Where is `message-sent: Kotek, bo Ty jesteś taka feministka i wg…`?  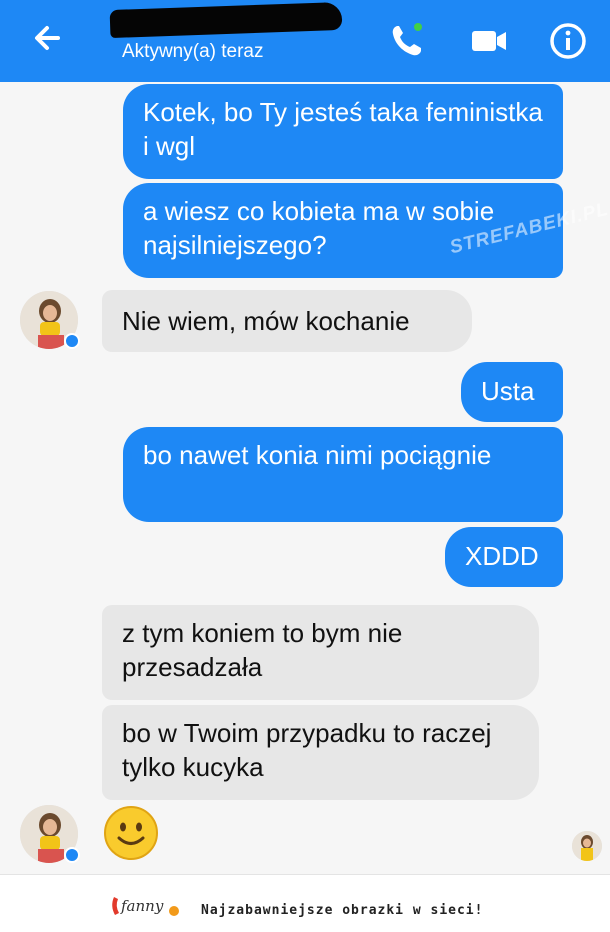 message-sent: Kotek, bo Ty jesteś taka feministka i wg… is located at coordinates (343, 131).